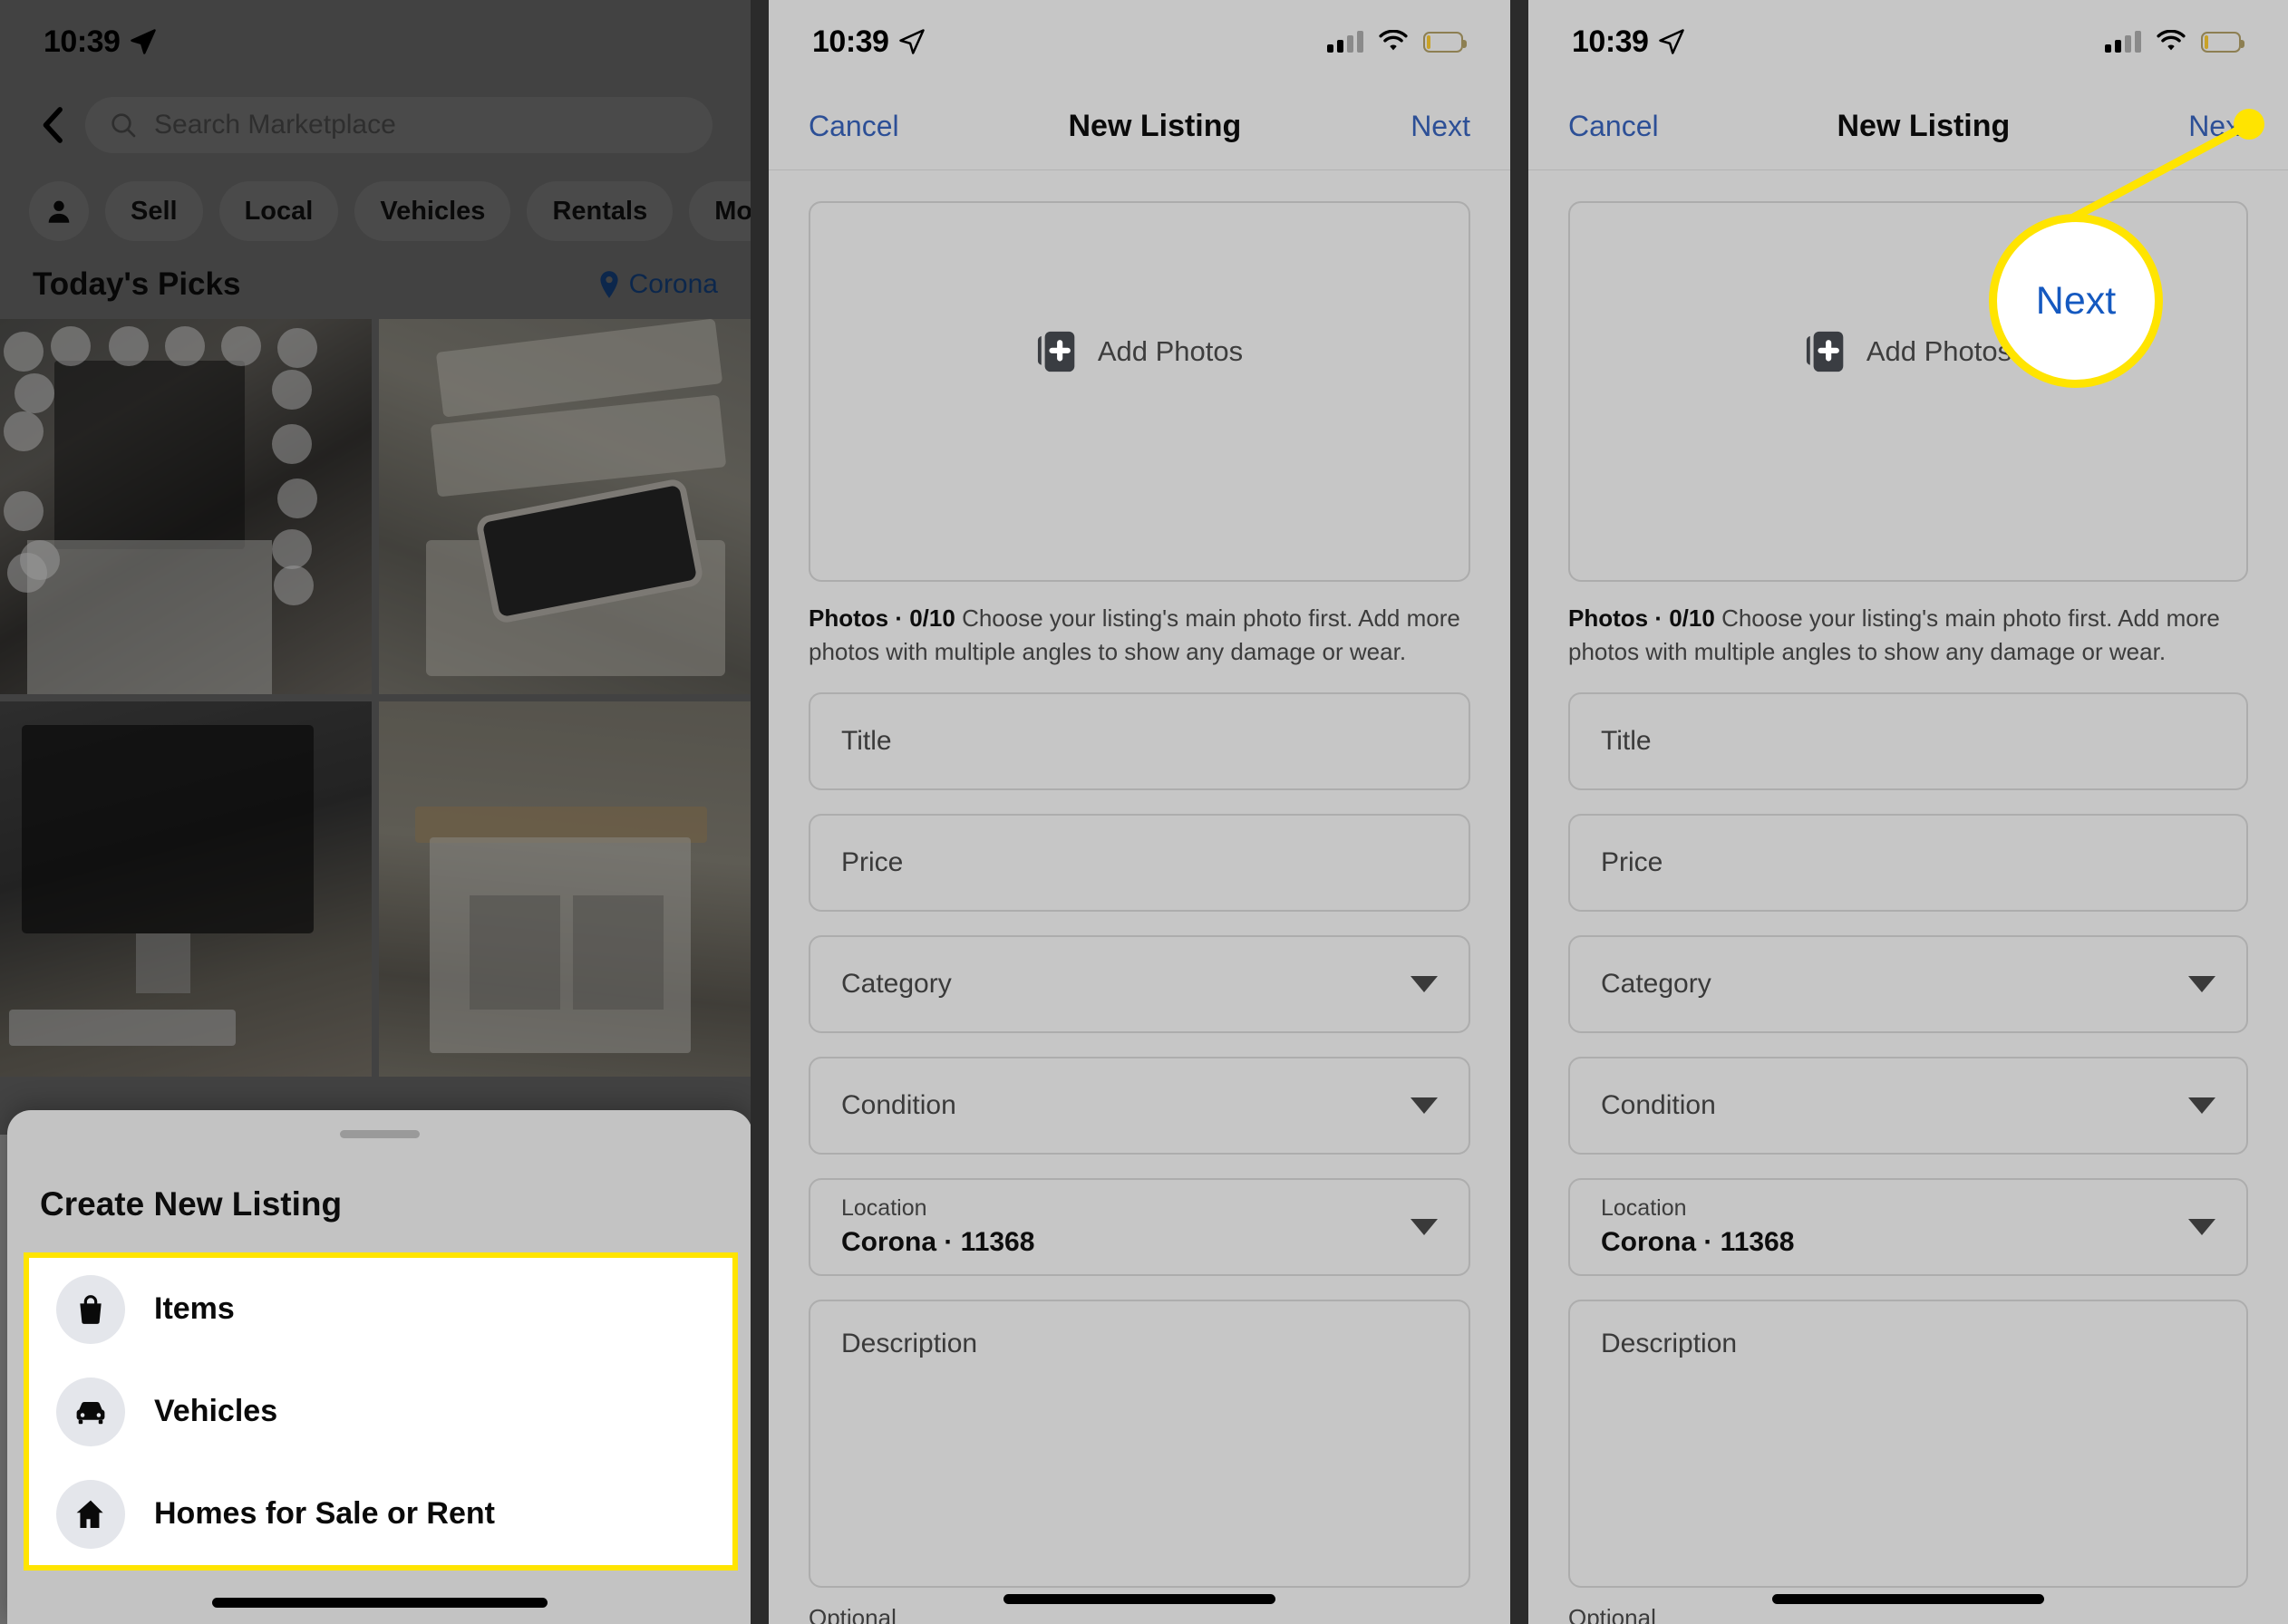  Describe the element at coordinates (149, 455) in the screenshot. I see `mirror-shape` at that location.